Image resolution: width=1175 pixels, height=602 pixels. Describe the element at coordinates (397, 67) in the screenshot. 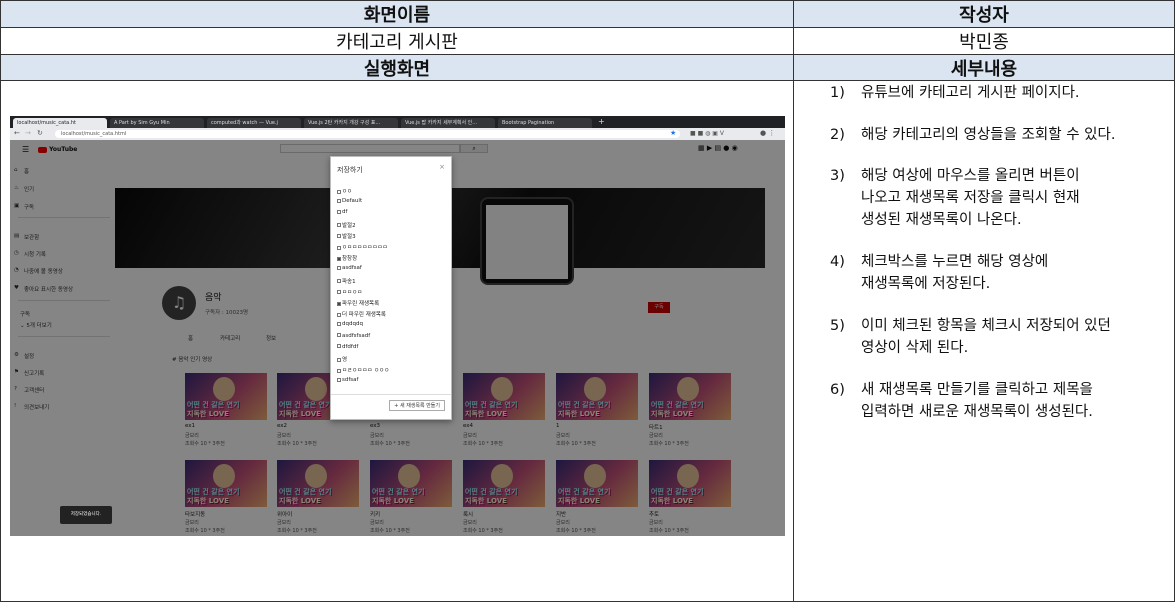

I see `run-screen-header: 실행화면` at that location.